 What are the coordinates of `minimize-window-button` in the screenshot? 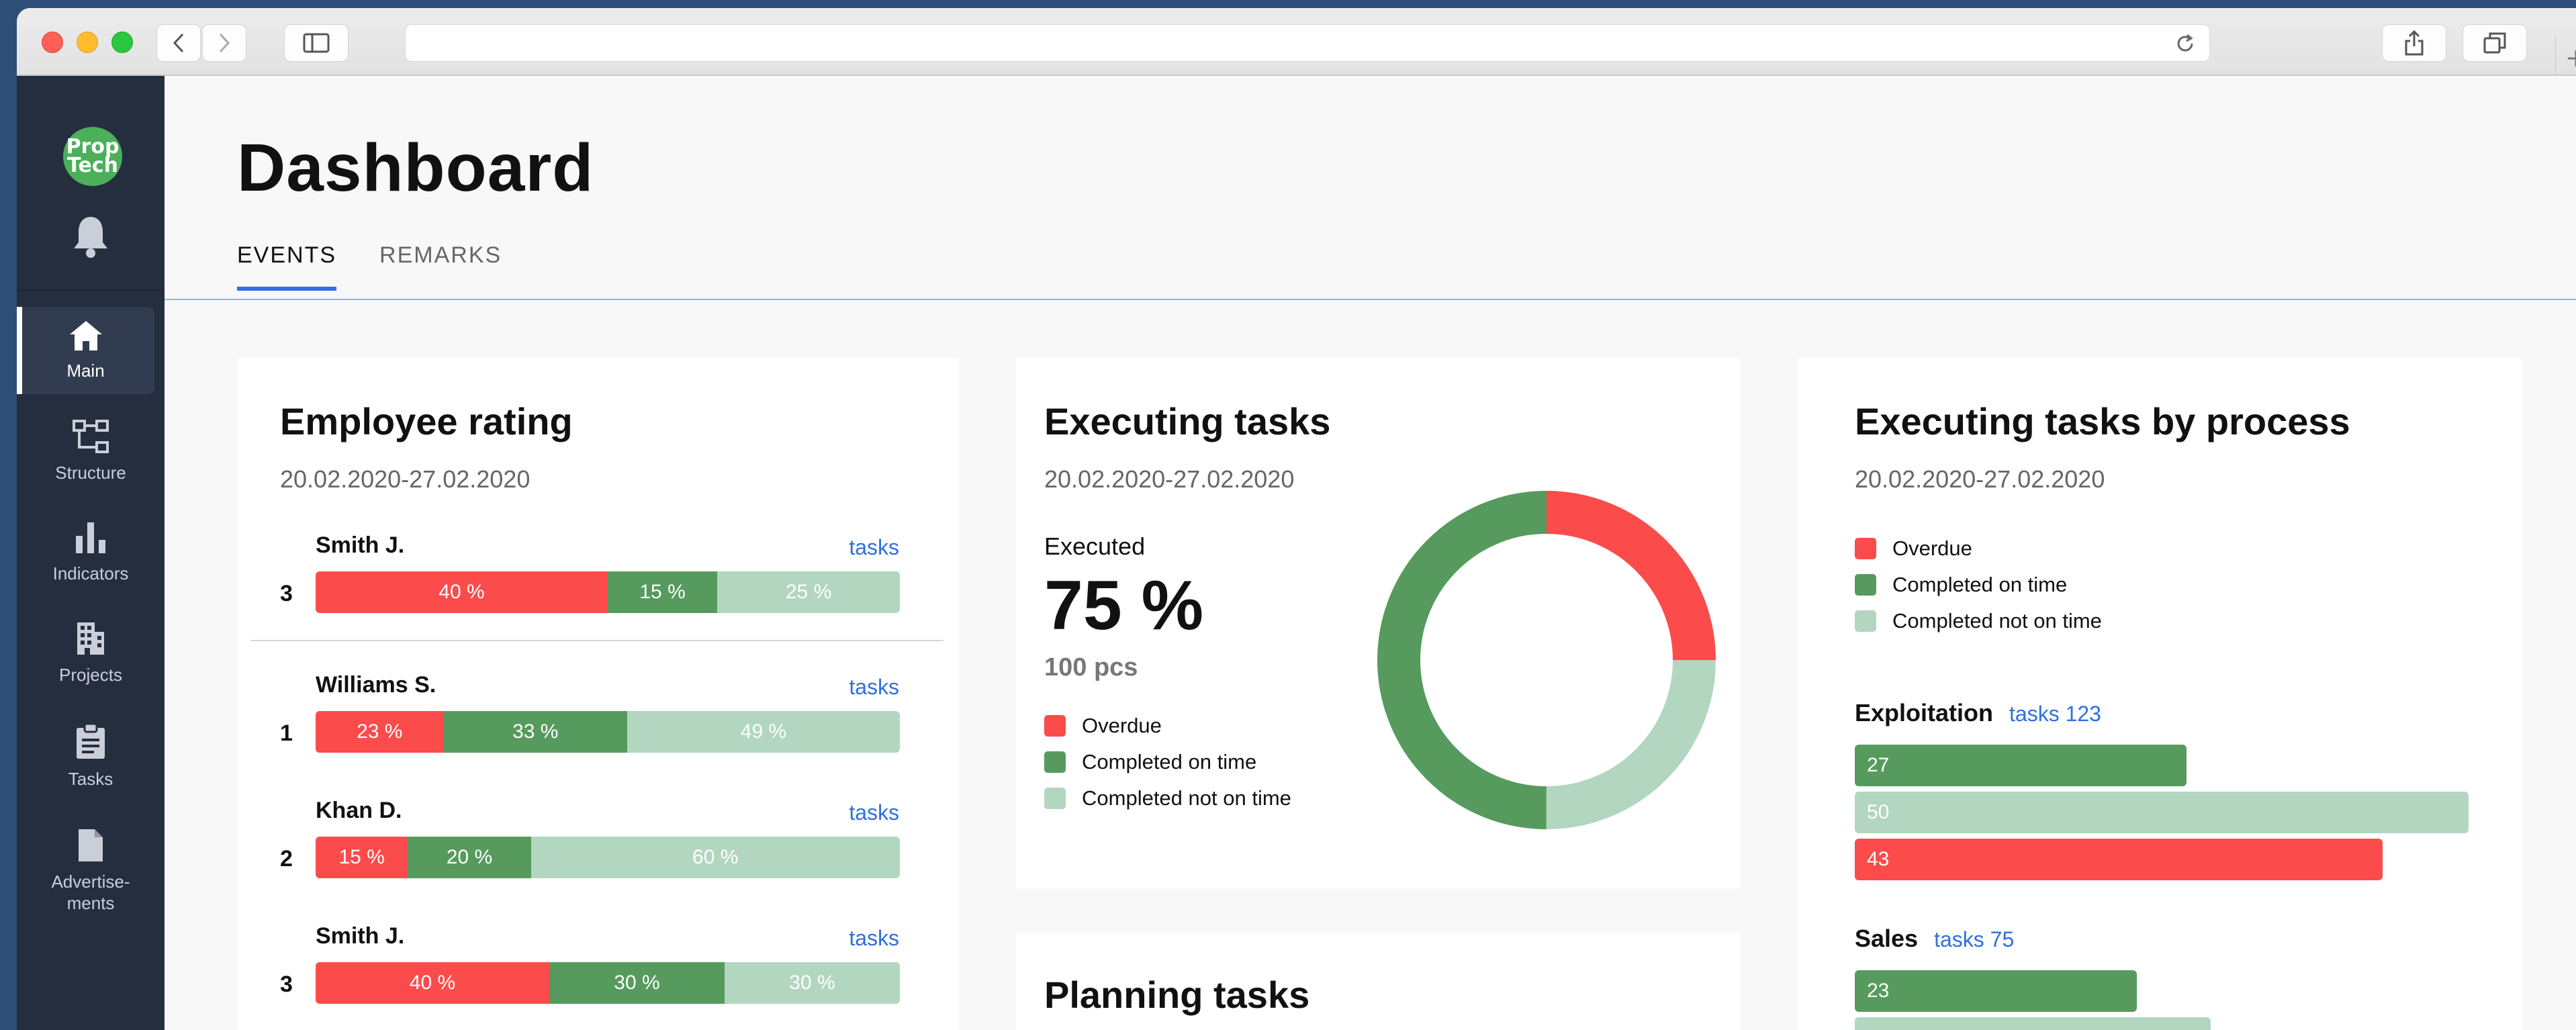 It's located at (87, 42).